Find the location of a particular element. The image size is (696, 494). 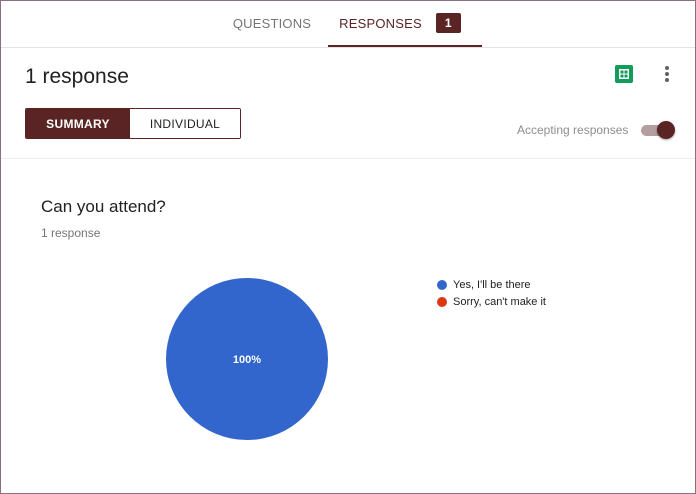

chart-legend: Yes, I'll be there Sorry, can't make it is located at coordinates (491, 293).